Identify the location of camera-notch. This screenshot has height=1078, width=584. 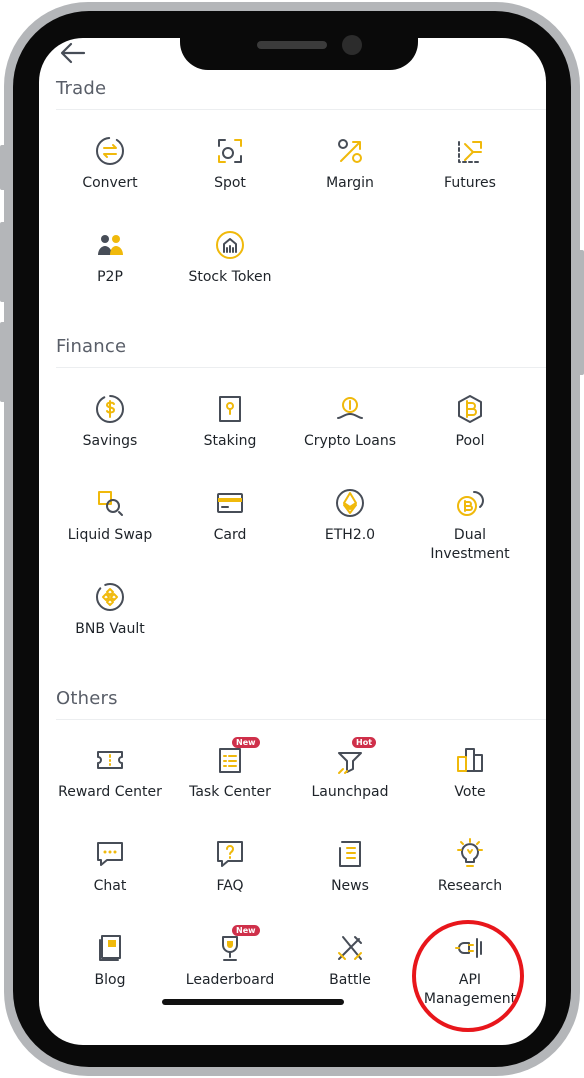
(299, 52).